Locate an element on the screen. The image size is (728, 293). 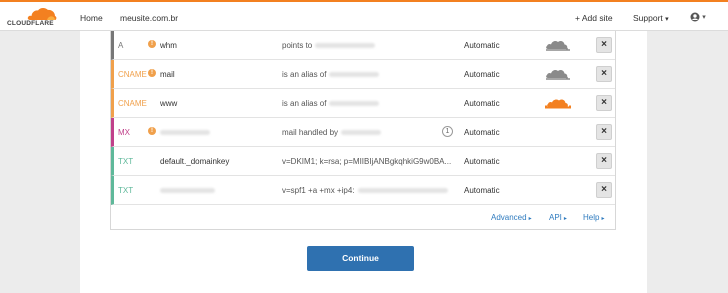
record-value-text: v=spf1 +a +mx +ip4: is located at coordinates (318, 190).